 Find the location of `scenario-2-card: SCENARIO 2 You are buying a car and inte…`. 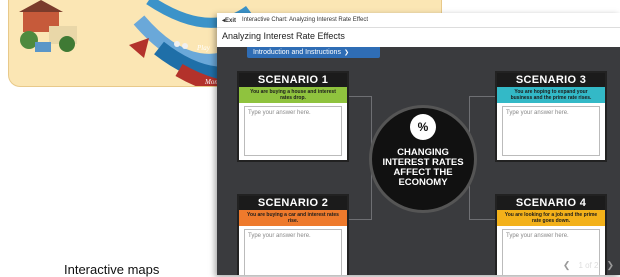

scenario-2-card: SCENARIO 2 You are buying a car and inte… is located at coordinates (293, 234).